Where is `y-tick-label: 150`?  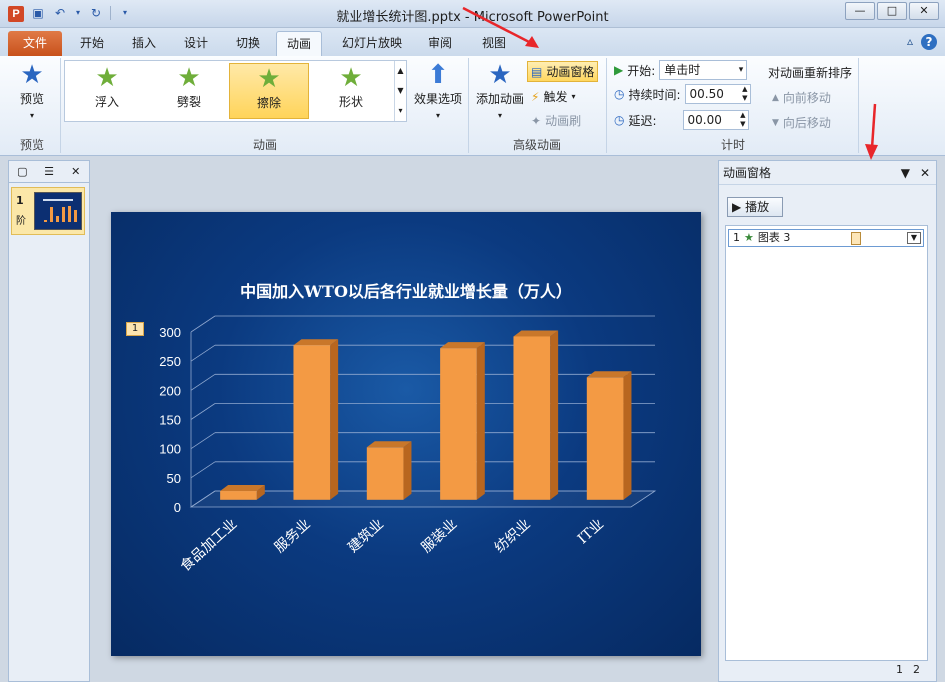 y-tick-label: 150 is located at coordinates (170, 420).